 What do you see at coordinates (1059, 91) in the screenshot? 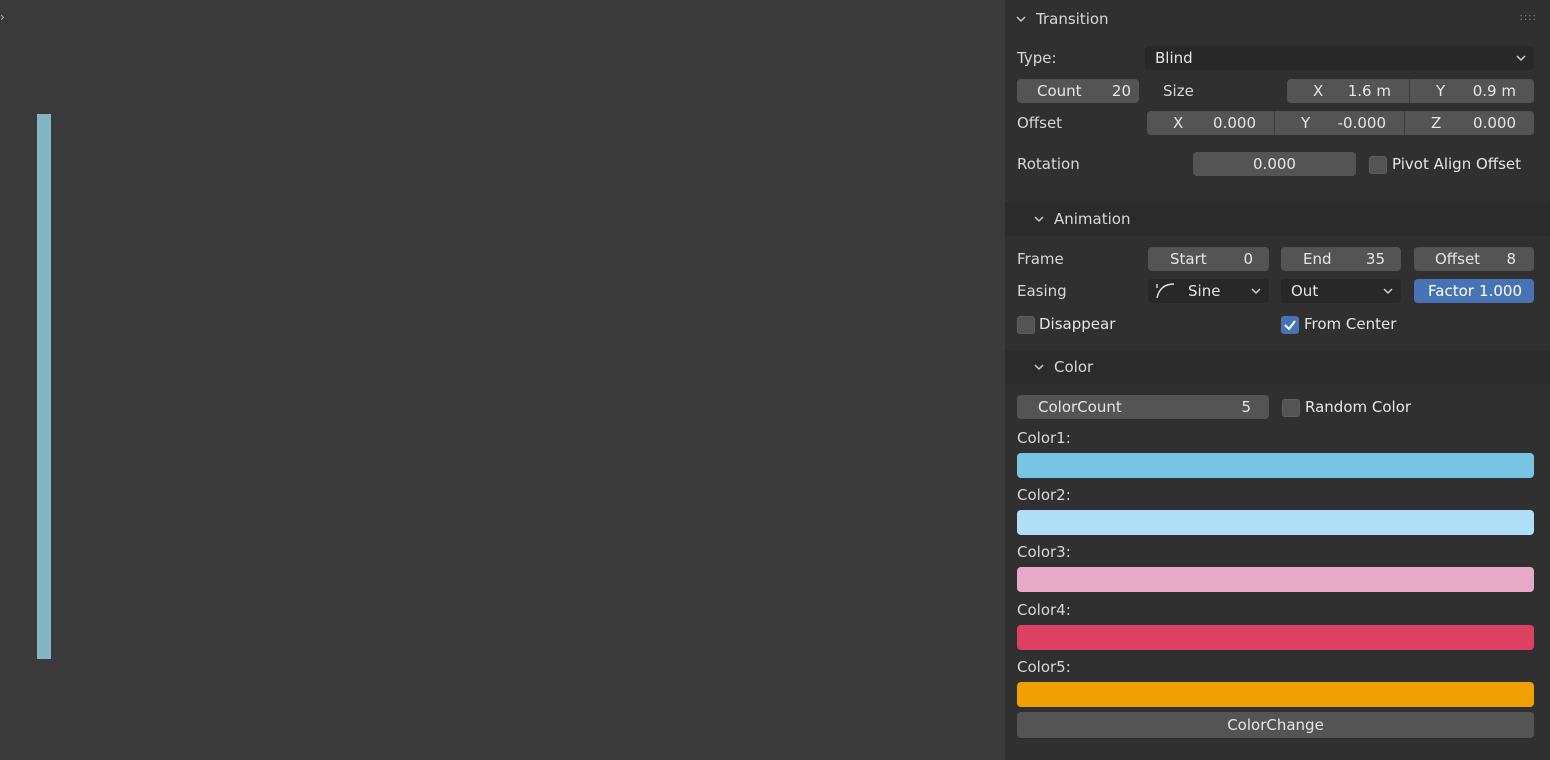
I see `count-label: Count` at bounding box center [1059, 91].